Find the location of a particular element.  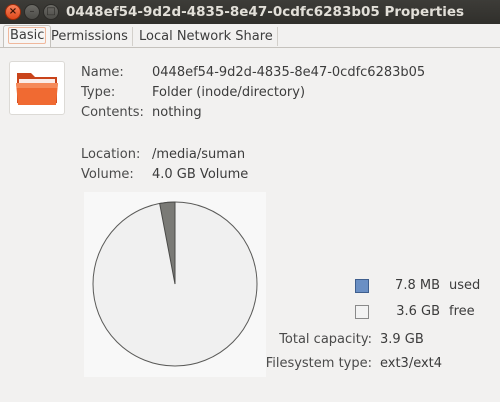

tab-local-network-share: Local Network Share is located at coordinates (206, 36).